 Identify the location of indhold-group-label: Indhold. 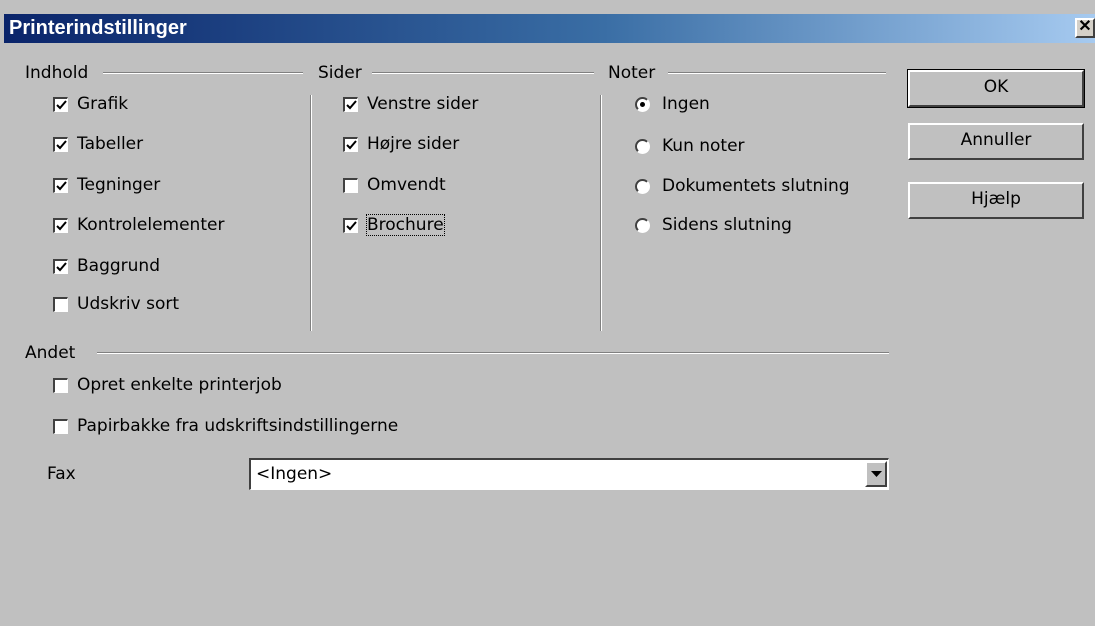
(57, 73).